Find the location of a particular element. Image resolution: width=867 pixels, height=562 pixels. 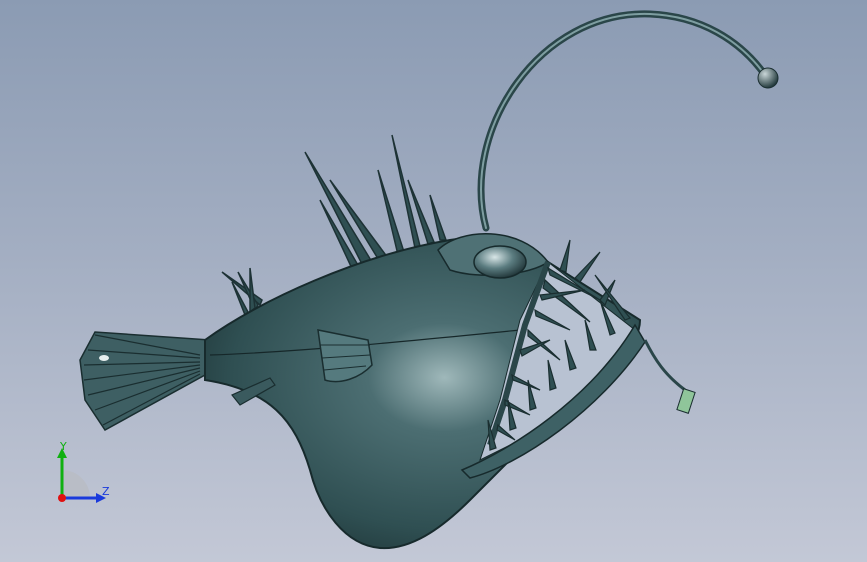

chin-barbel is located at coordinates (664, 365).